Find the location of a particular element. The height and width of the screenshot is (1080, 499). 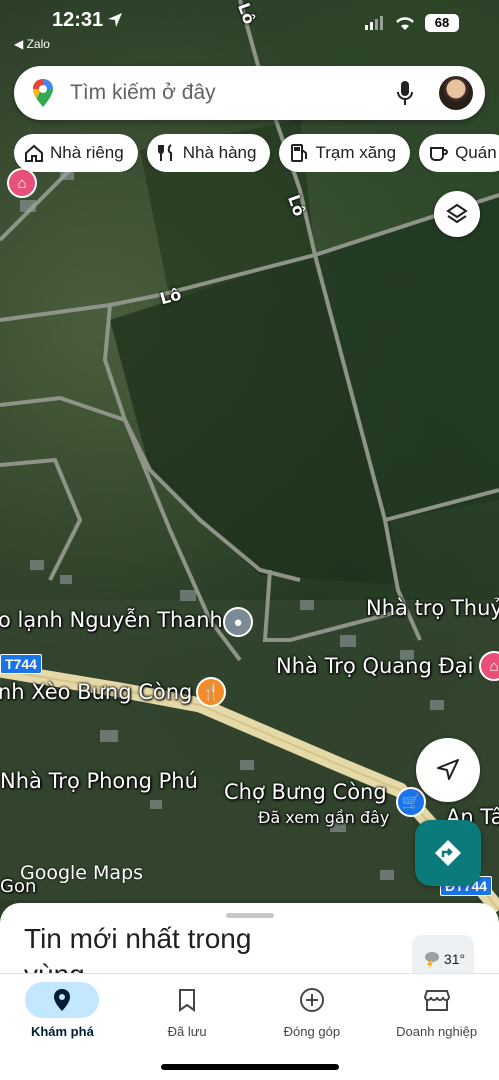

place-label: nh Xèo Bưng Còng is located at coordinates (96, 692).